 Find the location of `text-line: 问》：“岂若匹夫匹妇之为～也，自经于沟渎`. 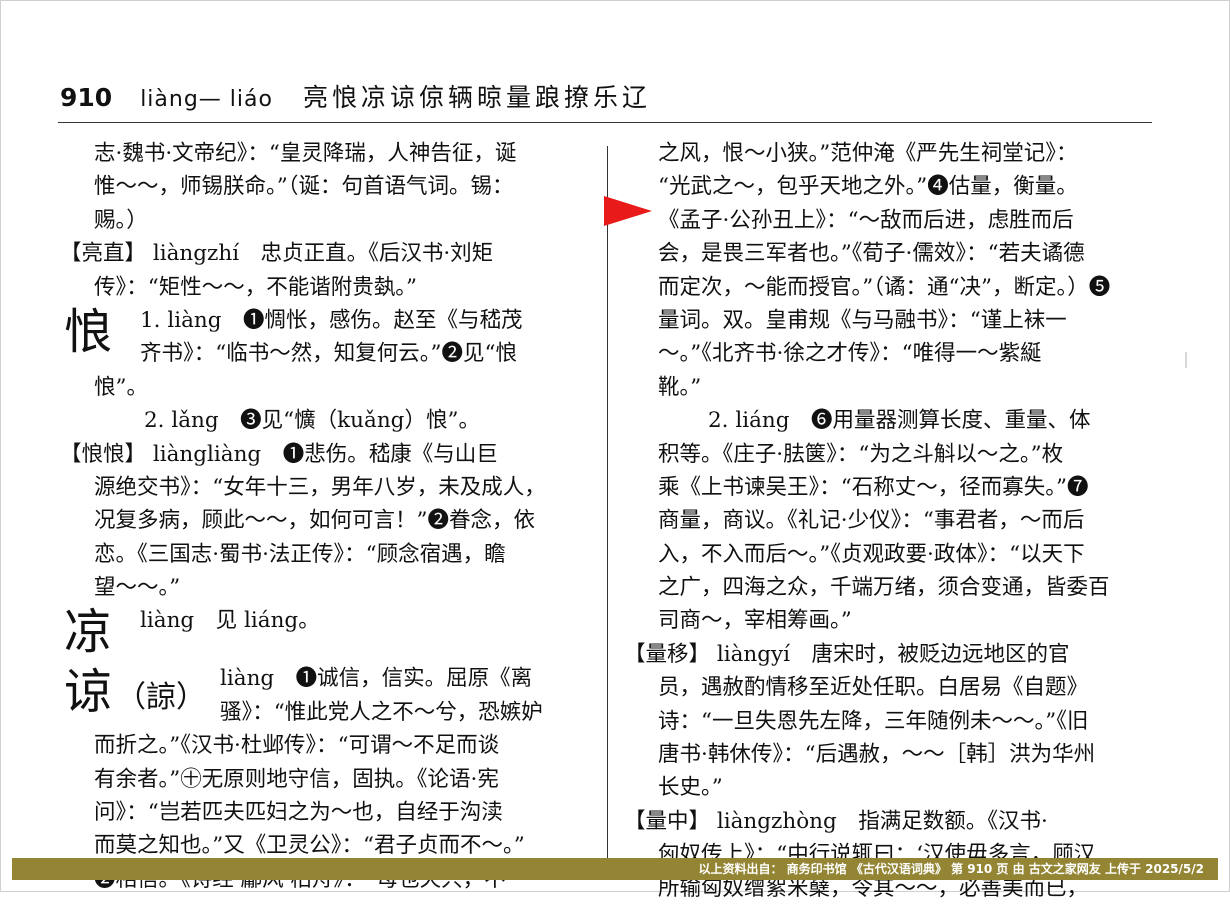

text-line: 问》：“岂若匹夫匹妇之为～也，自经于沟渎 is located at coordinates (298, 813).